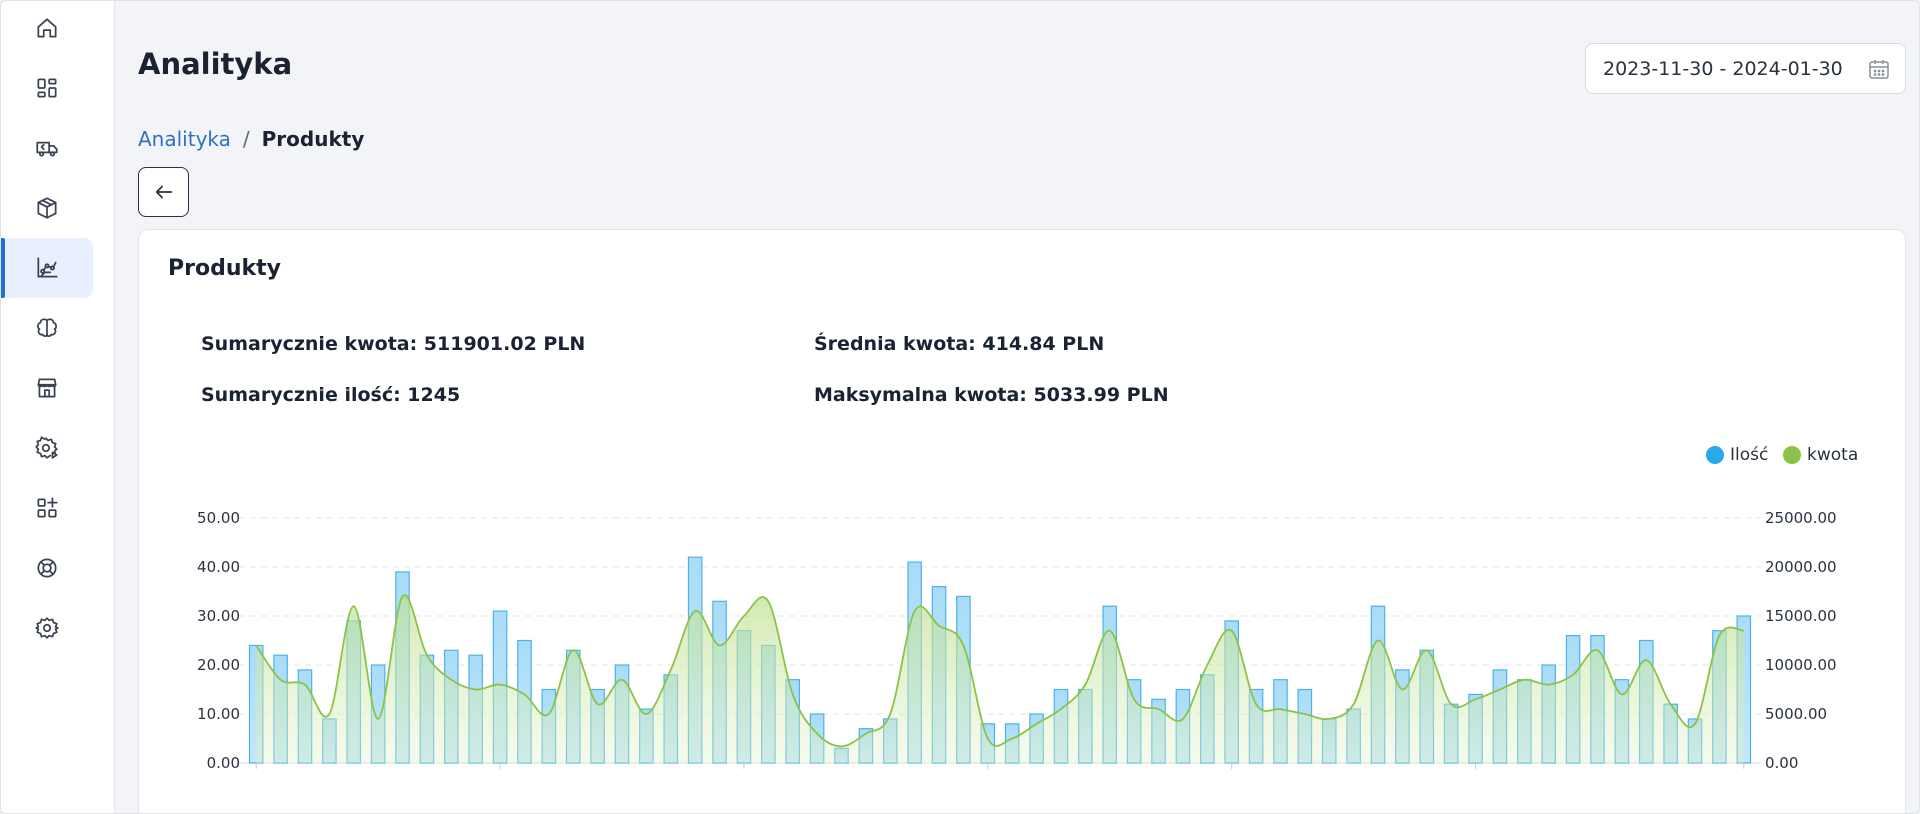 Image resolution: width=1920 pixels, height=814 pixels. Describe the element at coordinates (1801, 567) in the screenshot. I see `y-right-tick-label: 20000.00` at that location.